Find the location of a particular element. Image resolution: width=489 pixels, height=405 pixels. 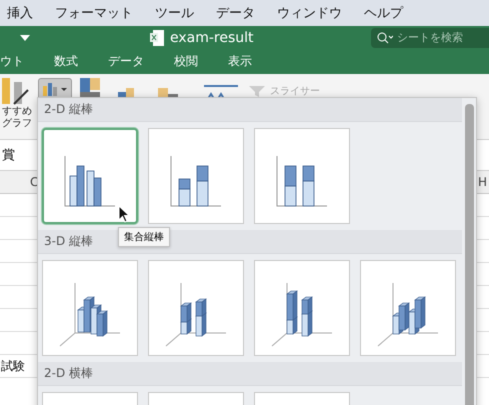

menu-item: ヘルプ is located at coordinates (383, 13).